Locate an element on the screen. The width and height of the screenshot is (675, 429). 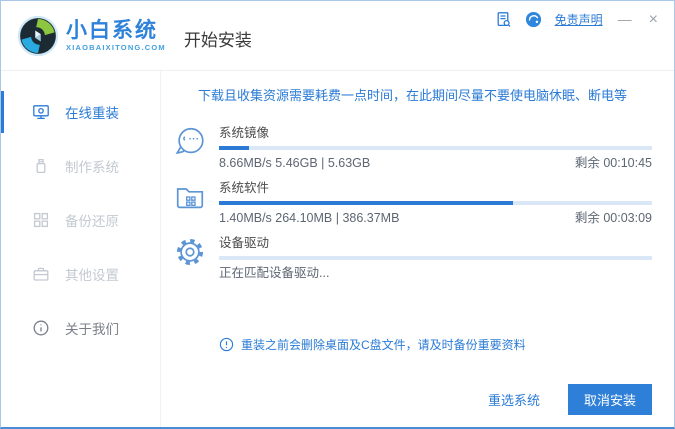
sidebar-item-online-reinstall: 在线重装 is located at coordinates (80, 112).